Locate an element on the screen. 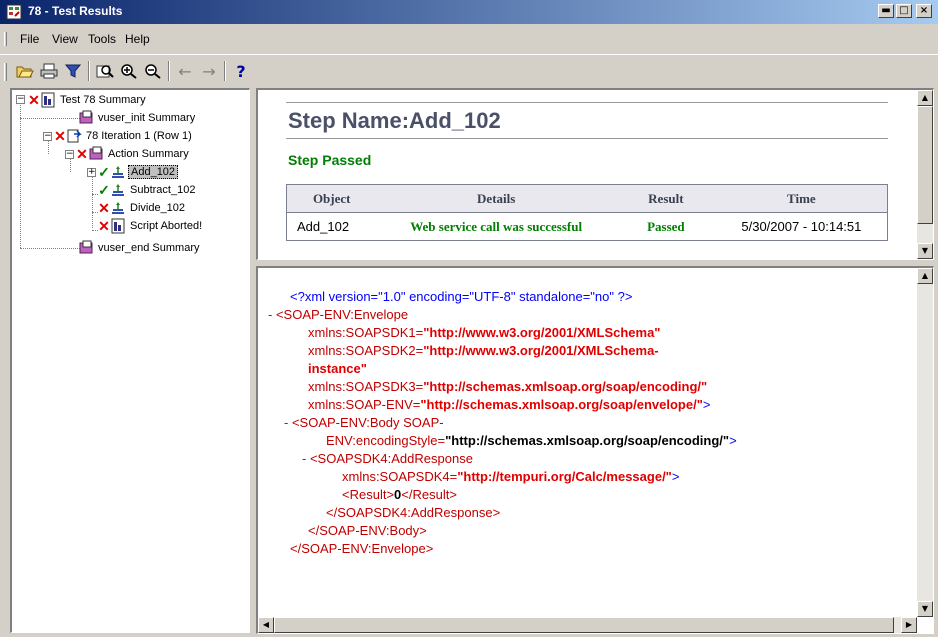 The height and width of the screenshot is (637, 938). toolbar: ← → ? is located at coordinates (469, 71).